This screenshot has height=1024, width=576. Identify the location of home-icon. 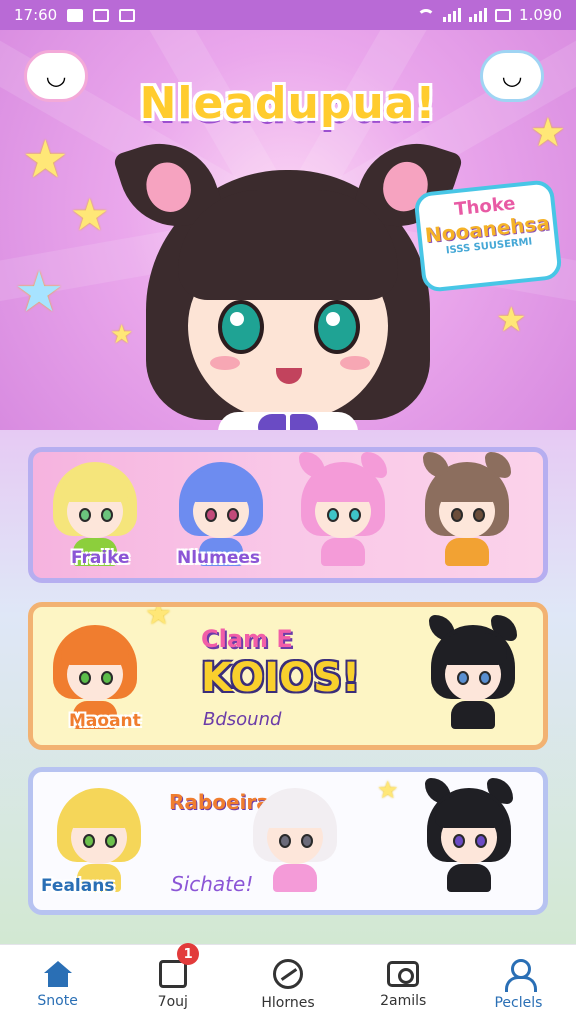
(58, 973).